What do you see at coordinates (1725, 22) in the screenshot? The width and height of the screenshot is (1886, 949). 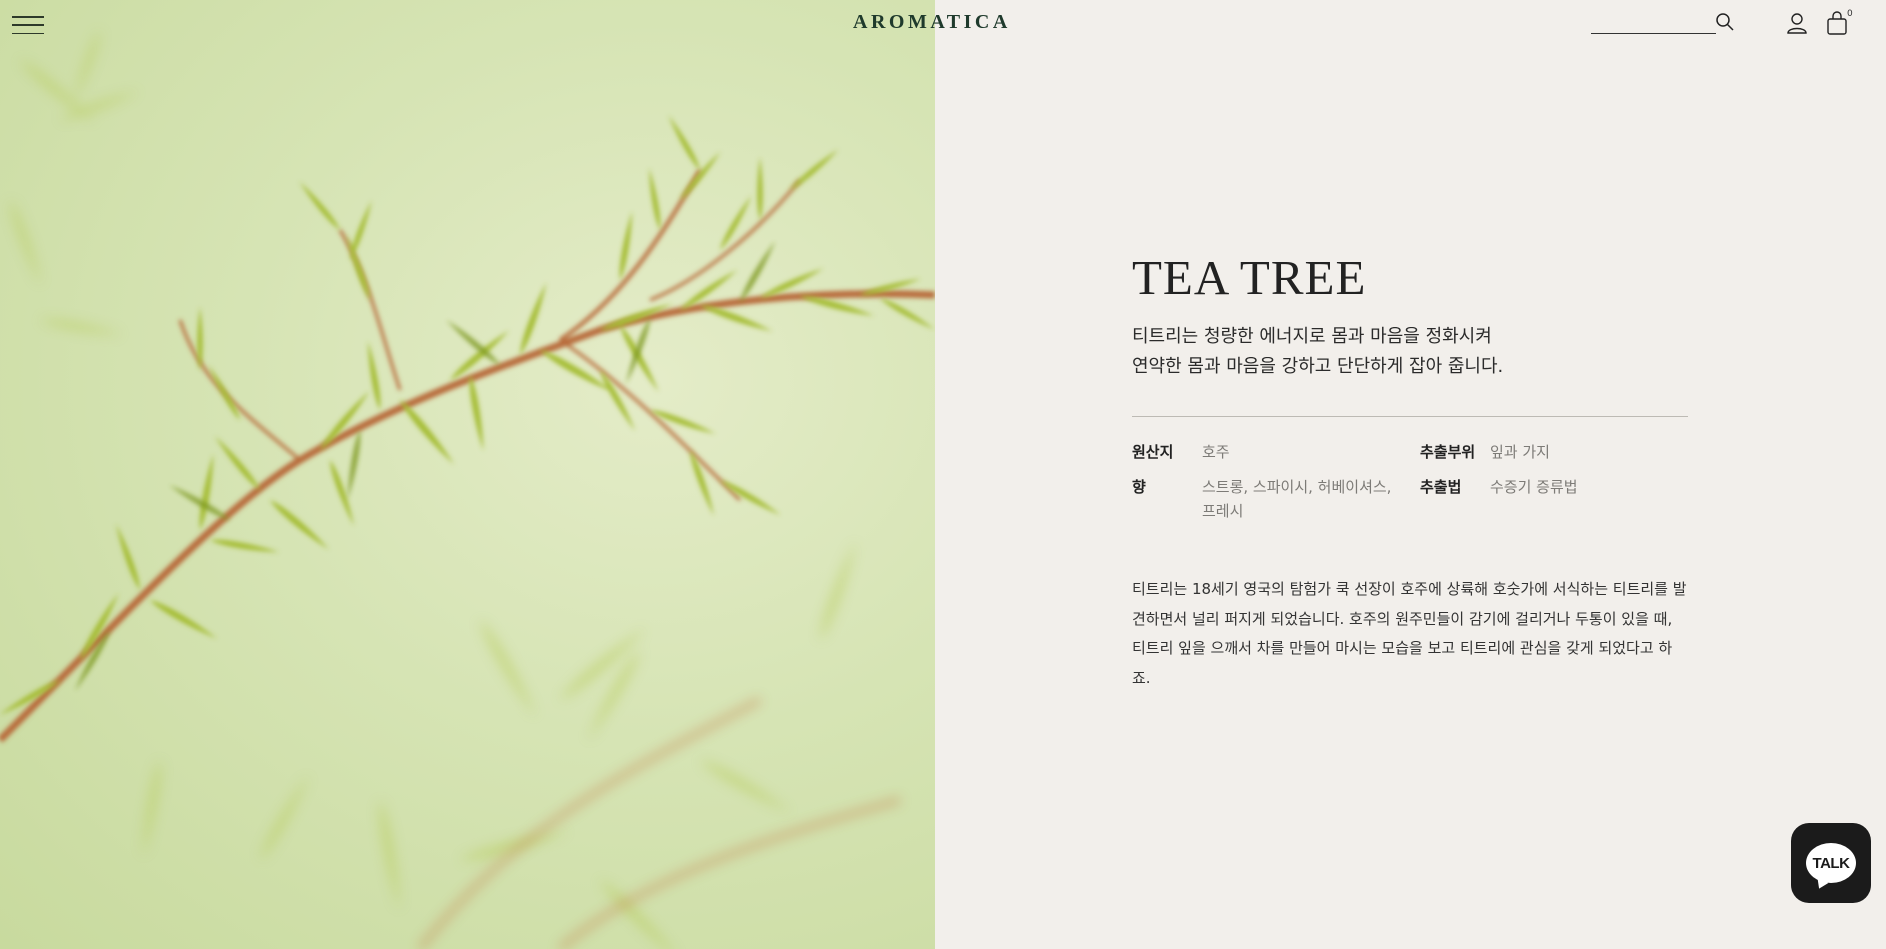 I see `search-icon` at bounding box center [1725, 22].